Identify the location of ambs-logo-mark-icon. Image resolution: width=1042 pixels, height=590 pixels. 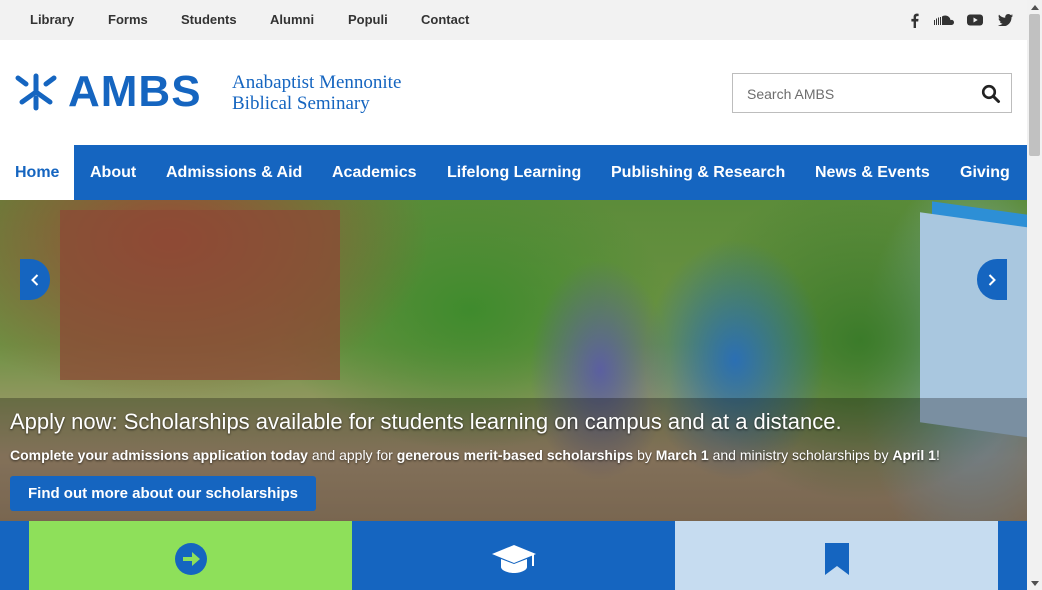
(36, 92).